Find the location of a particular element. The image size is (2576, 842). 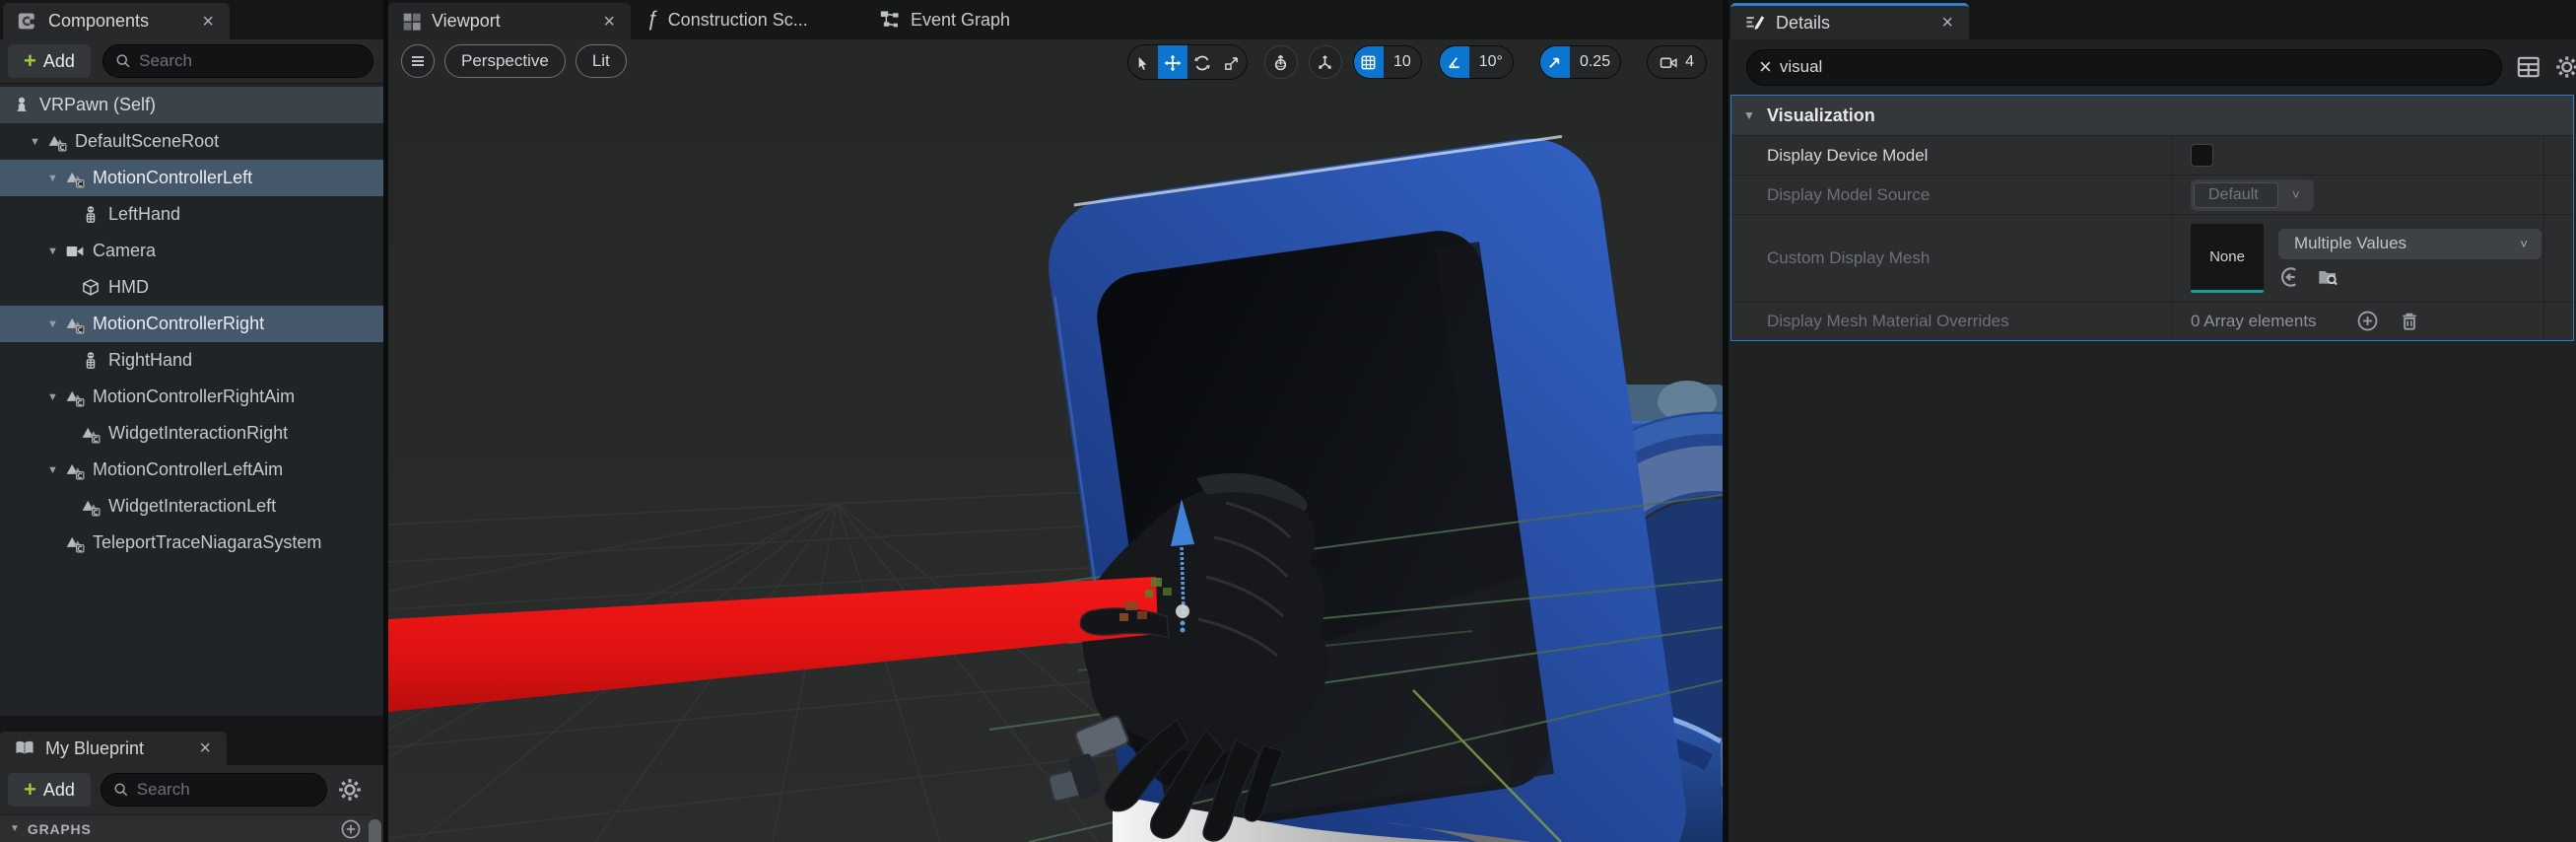

viewport-options-button is located at coordinates (418, 61).